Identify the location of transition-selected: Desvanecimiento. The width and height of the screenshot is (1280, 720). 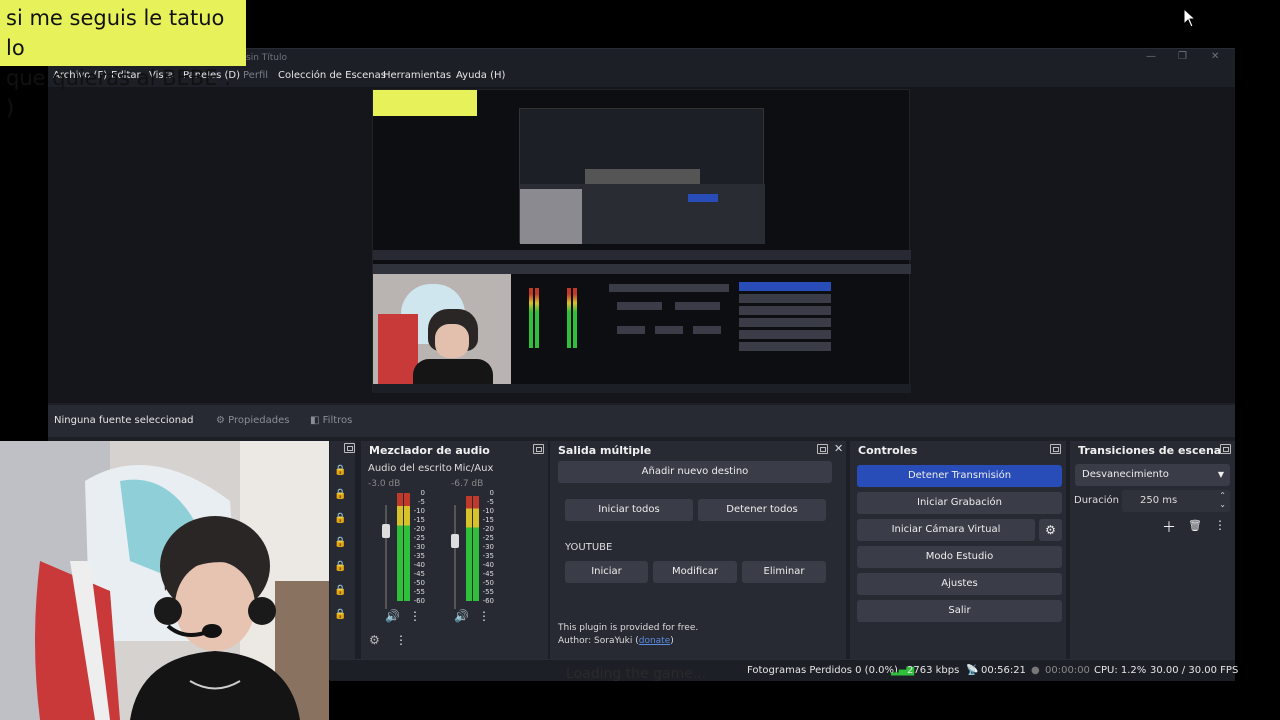
(1125, 474).